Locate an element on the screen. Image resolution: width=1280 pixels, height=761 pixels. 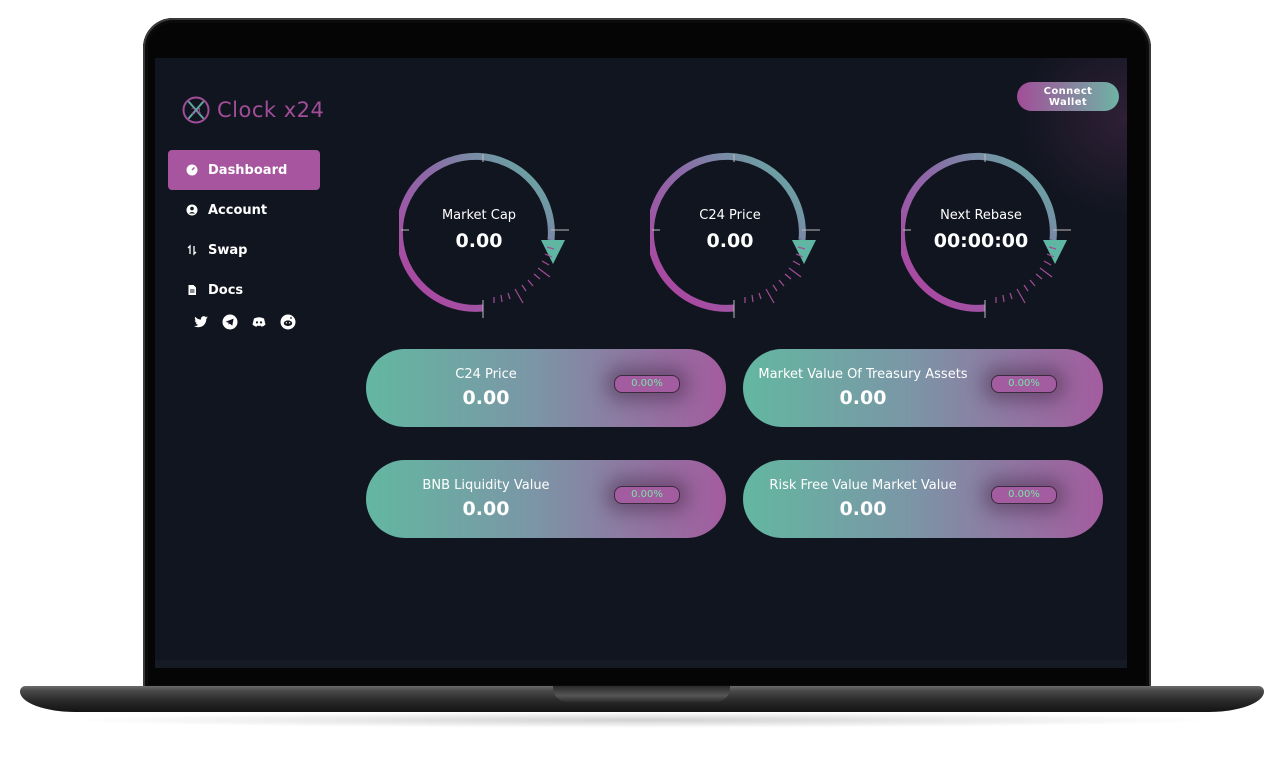
social-links is located at coordinates (244, 322).